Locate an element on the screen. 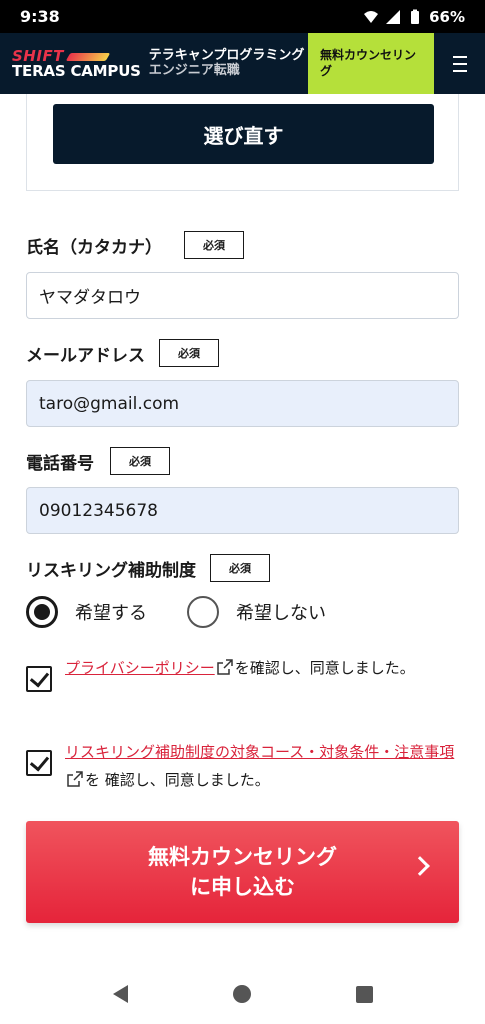 This screenshot has height=1024, width=485. brand-logo: SHIFT TERAS CAMPUS is located at coordinates (76, 63).